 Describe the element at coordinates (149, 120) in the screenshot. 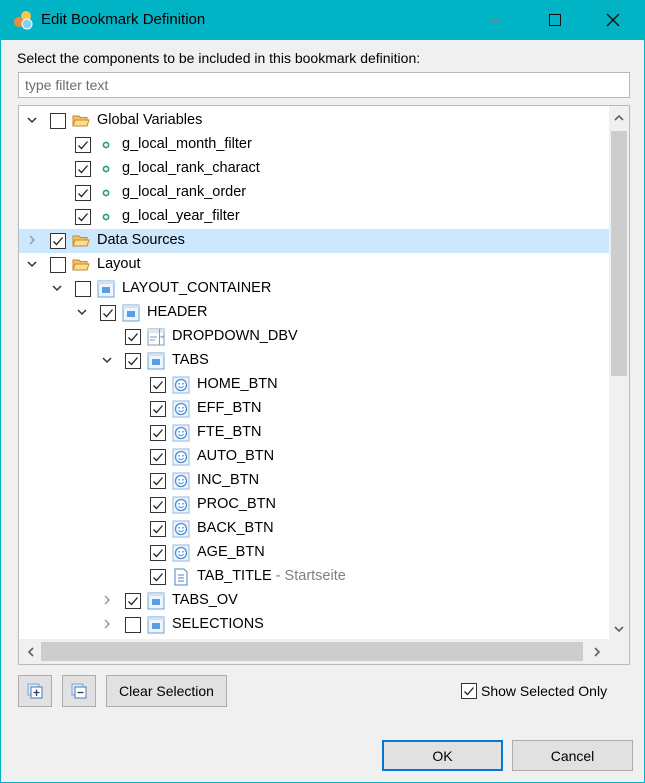

I see `tree-item-label: Global Variables` at that location.